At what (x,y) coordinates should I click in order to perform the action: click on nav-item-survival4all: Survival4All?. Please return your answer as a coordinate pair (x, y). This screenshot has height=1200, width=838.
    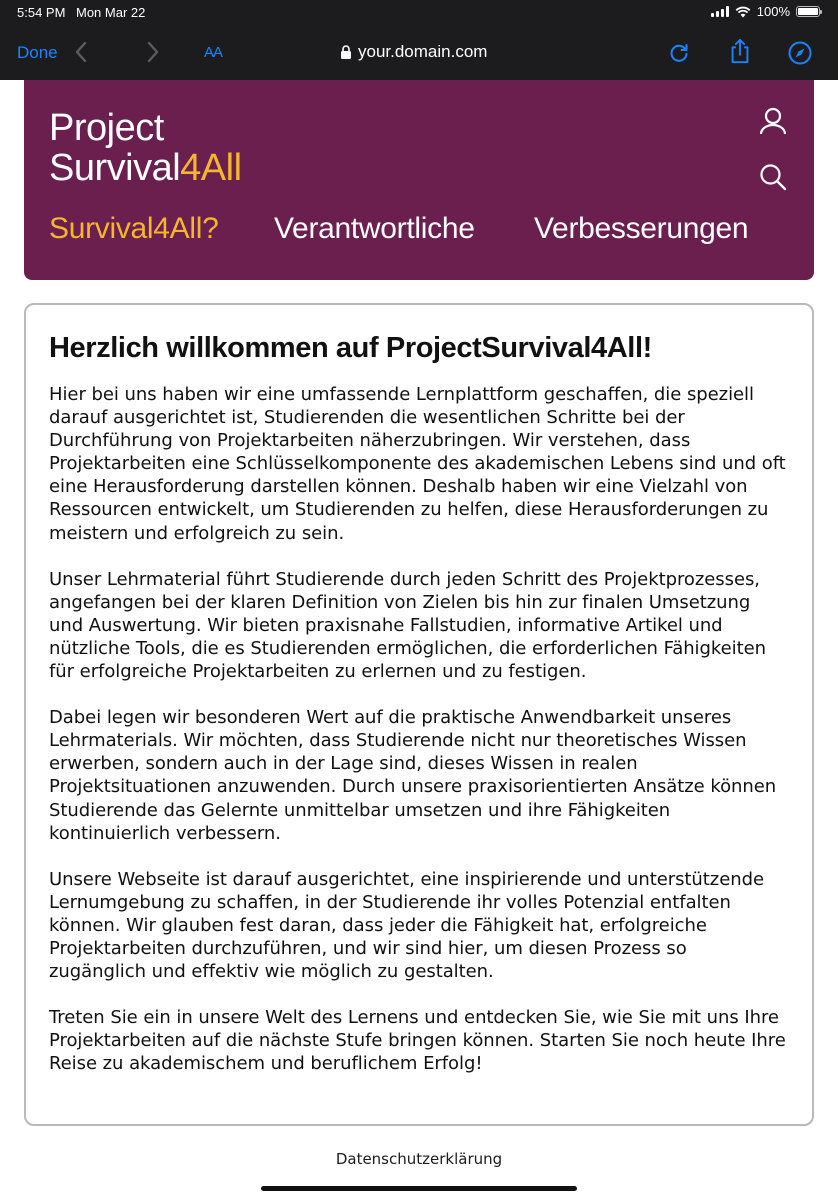
    Looking at the image, I should click on (134, 229).